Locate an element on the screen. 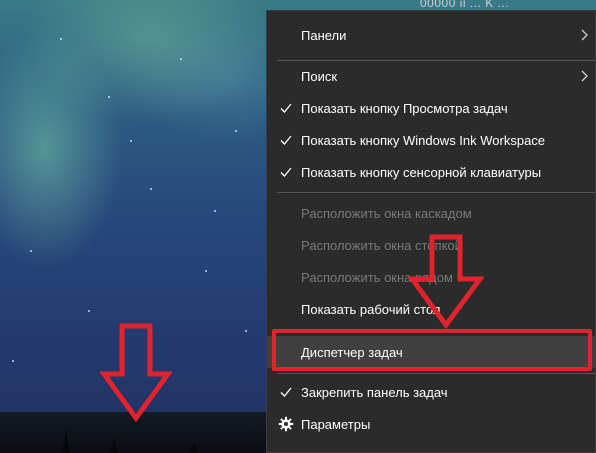 Image resolution: width=596 pixels, height=453 pixels. menu-item-label: Панели is located at coordinates (324, 35).